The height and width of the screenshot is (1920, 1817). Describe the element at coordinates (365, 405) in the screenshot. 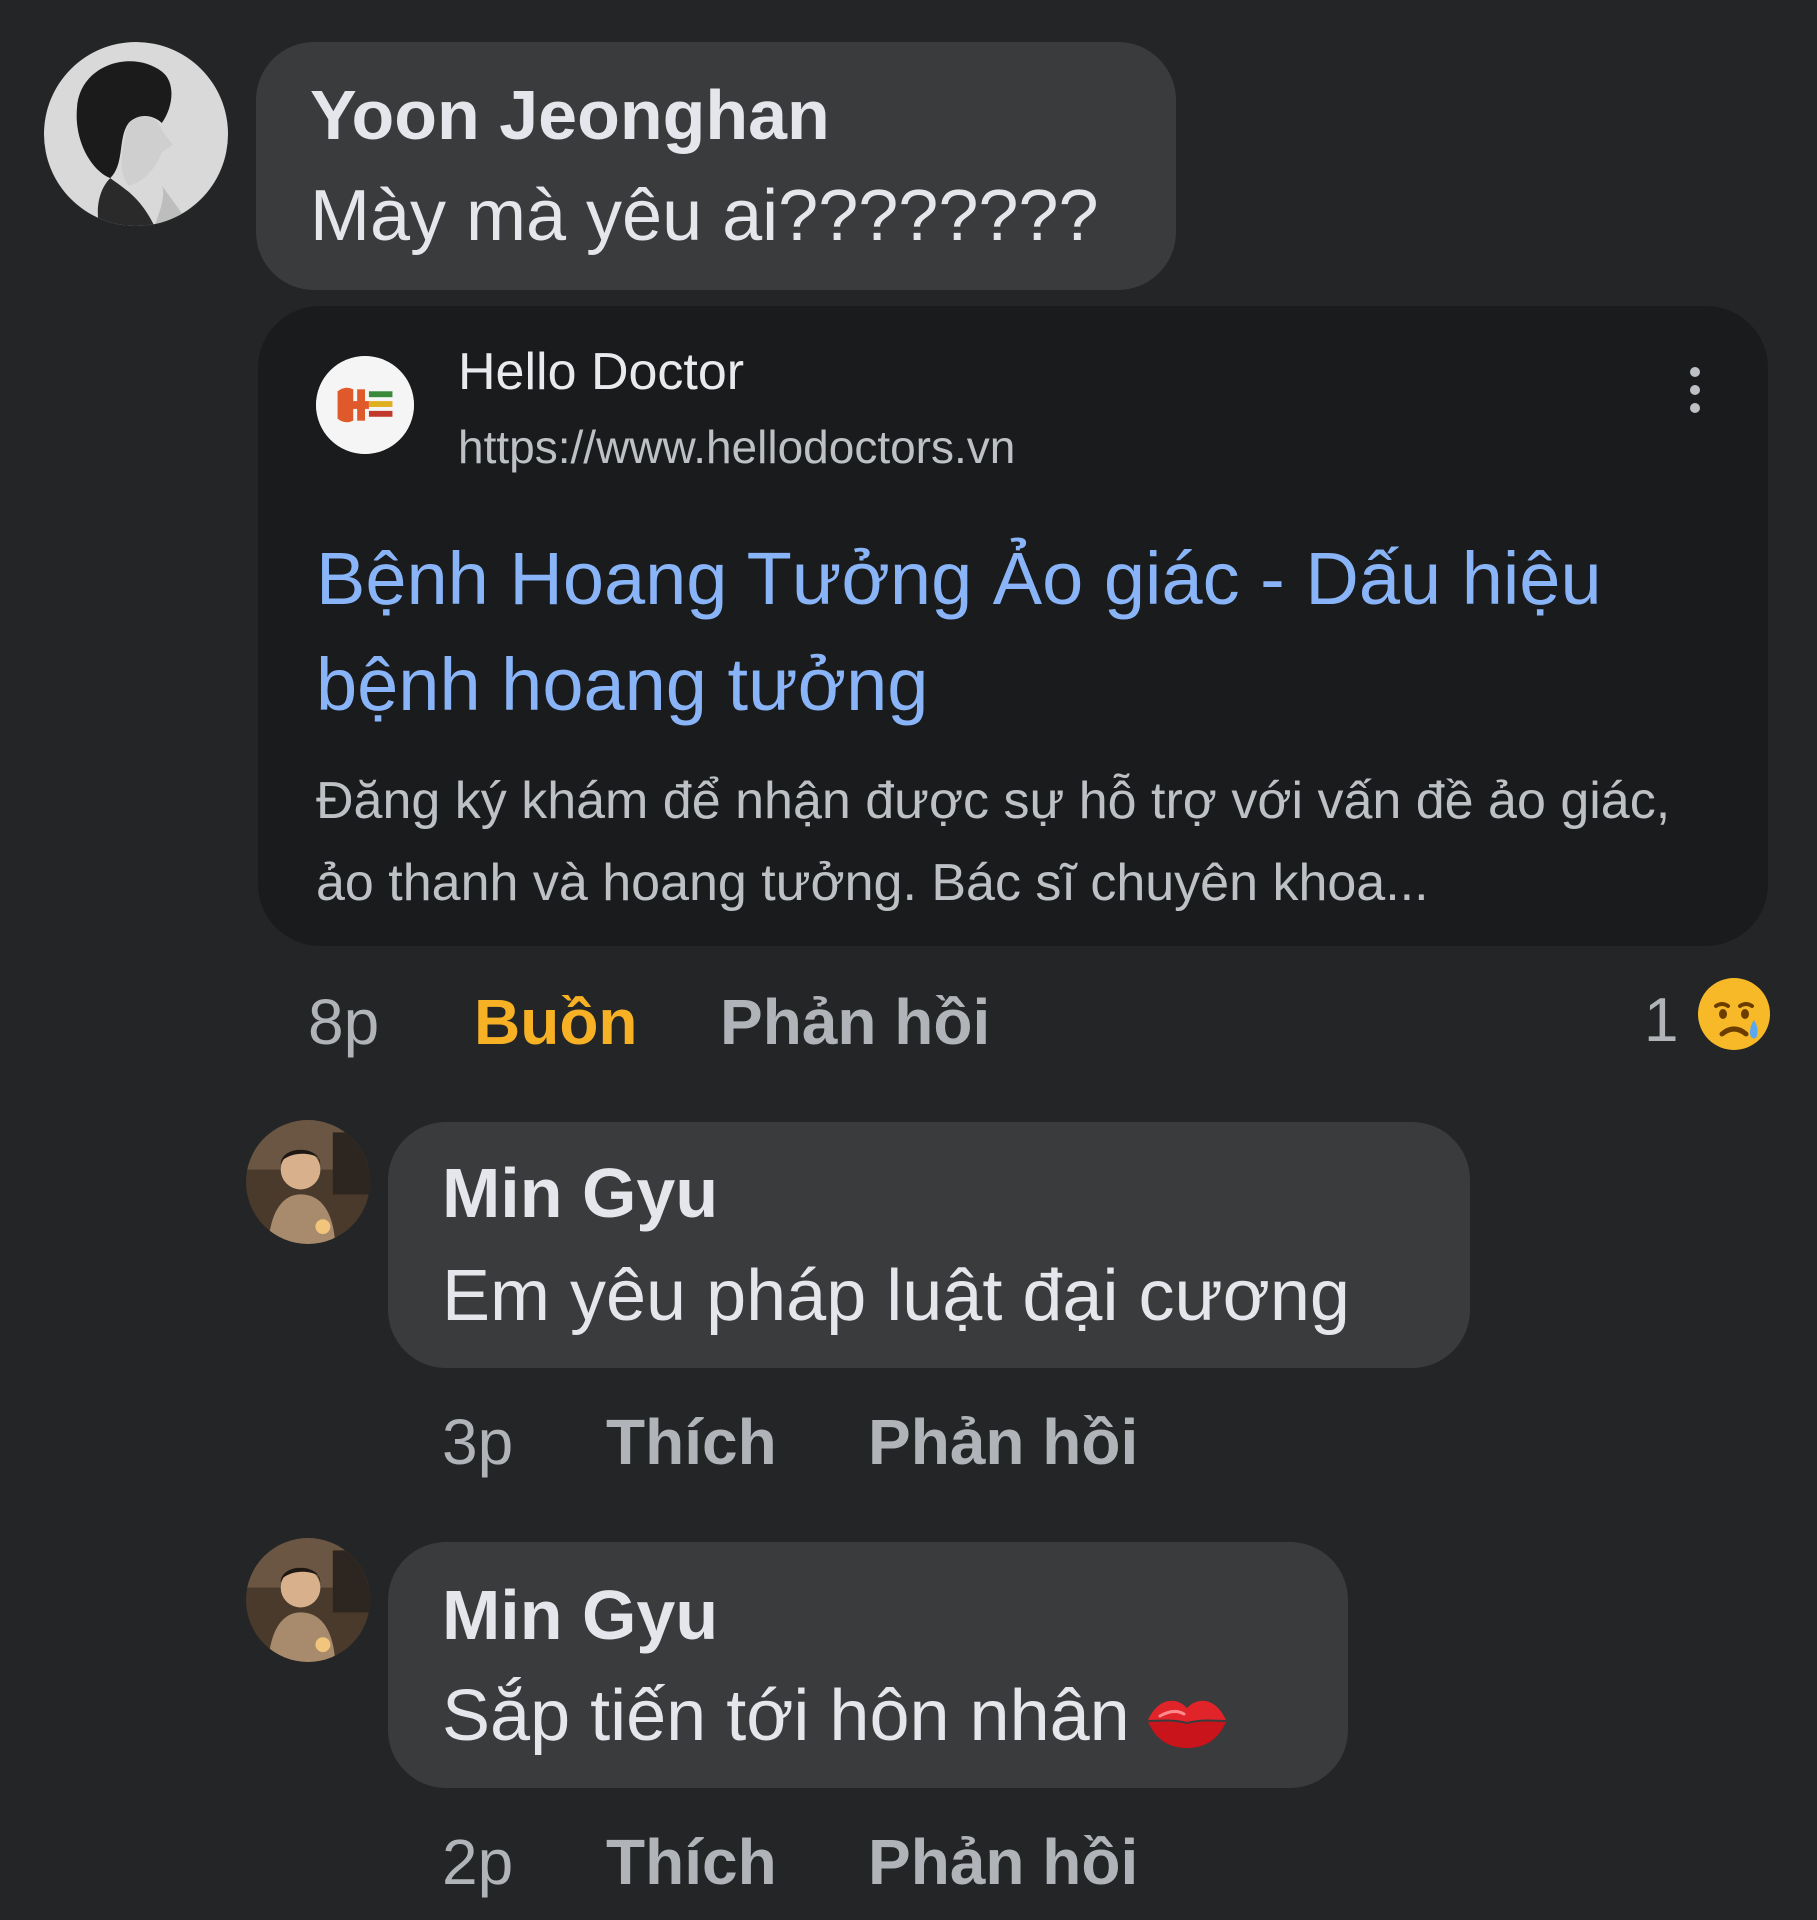

I see `site-logo` at that location.